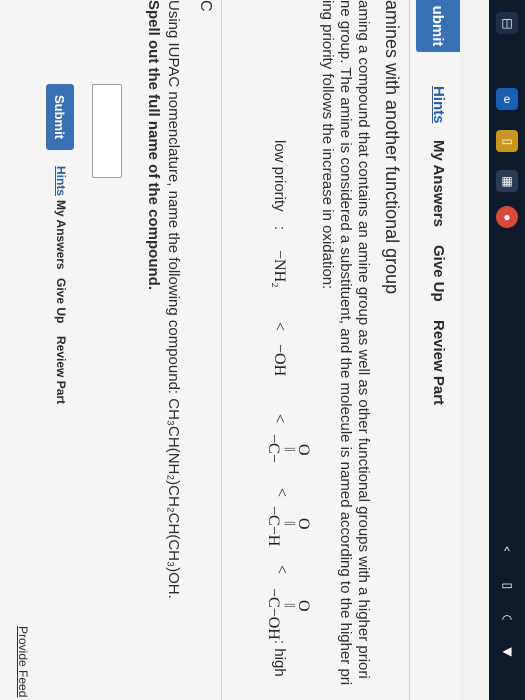 The image size is (525, 700). Describe the element at coordinates (507, 651) in the screenshot. I see `volume-icon: ◀` at that location.